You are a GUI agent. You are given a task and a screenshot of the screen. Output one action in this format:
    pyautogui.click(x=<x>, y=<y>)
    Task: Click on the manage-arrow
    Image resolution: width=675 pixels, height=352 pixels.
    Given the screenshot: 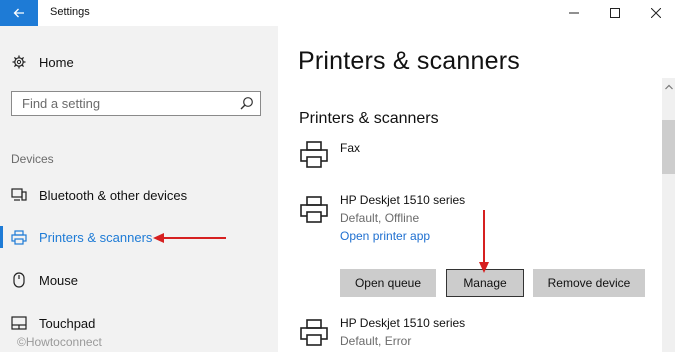 What is the action you would take?
    pyautogui.click(x=484, y=241)
    